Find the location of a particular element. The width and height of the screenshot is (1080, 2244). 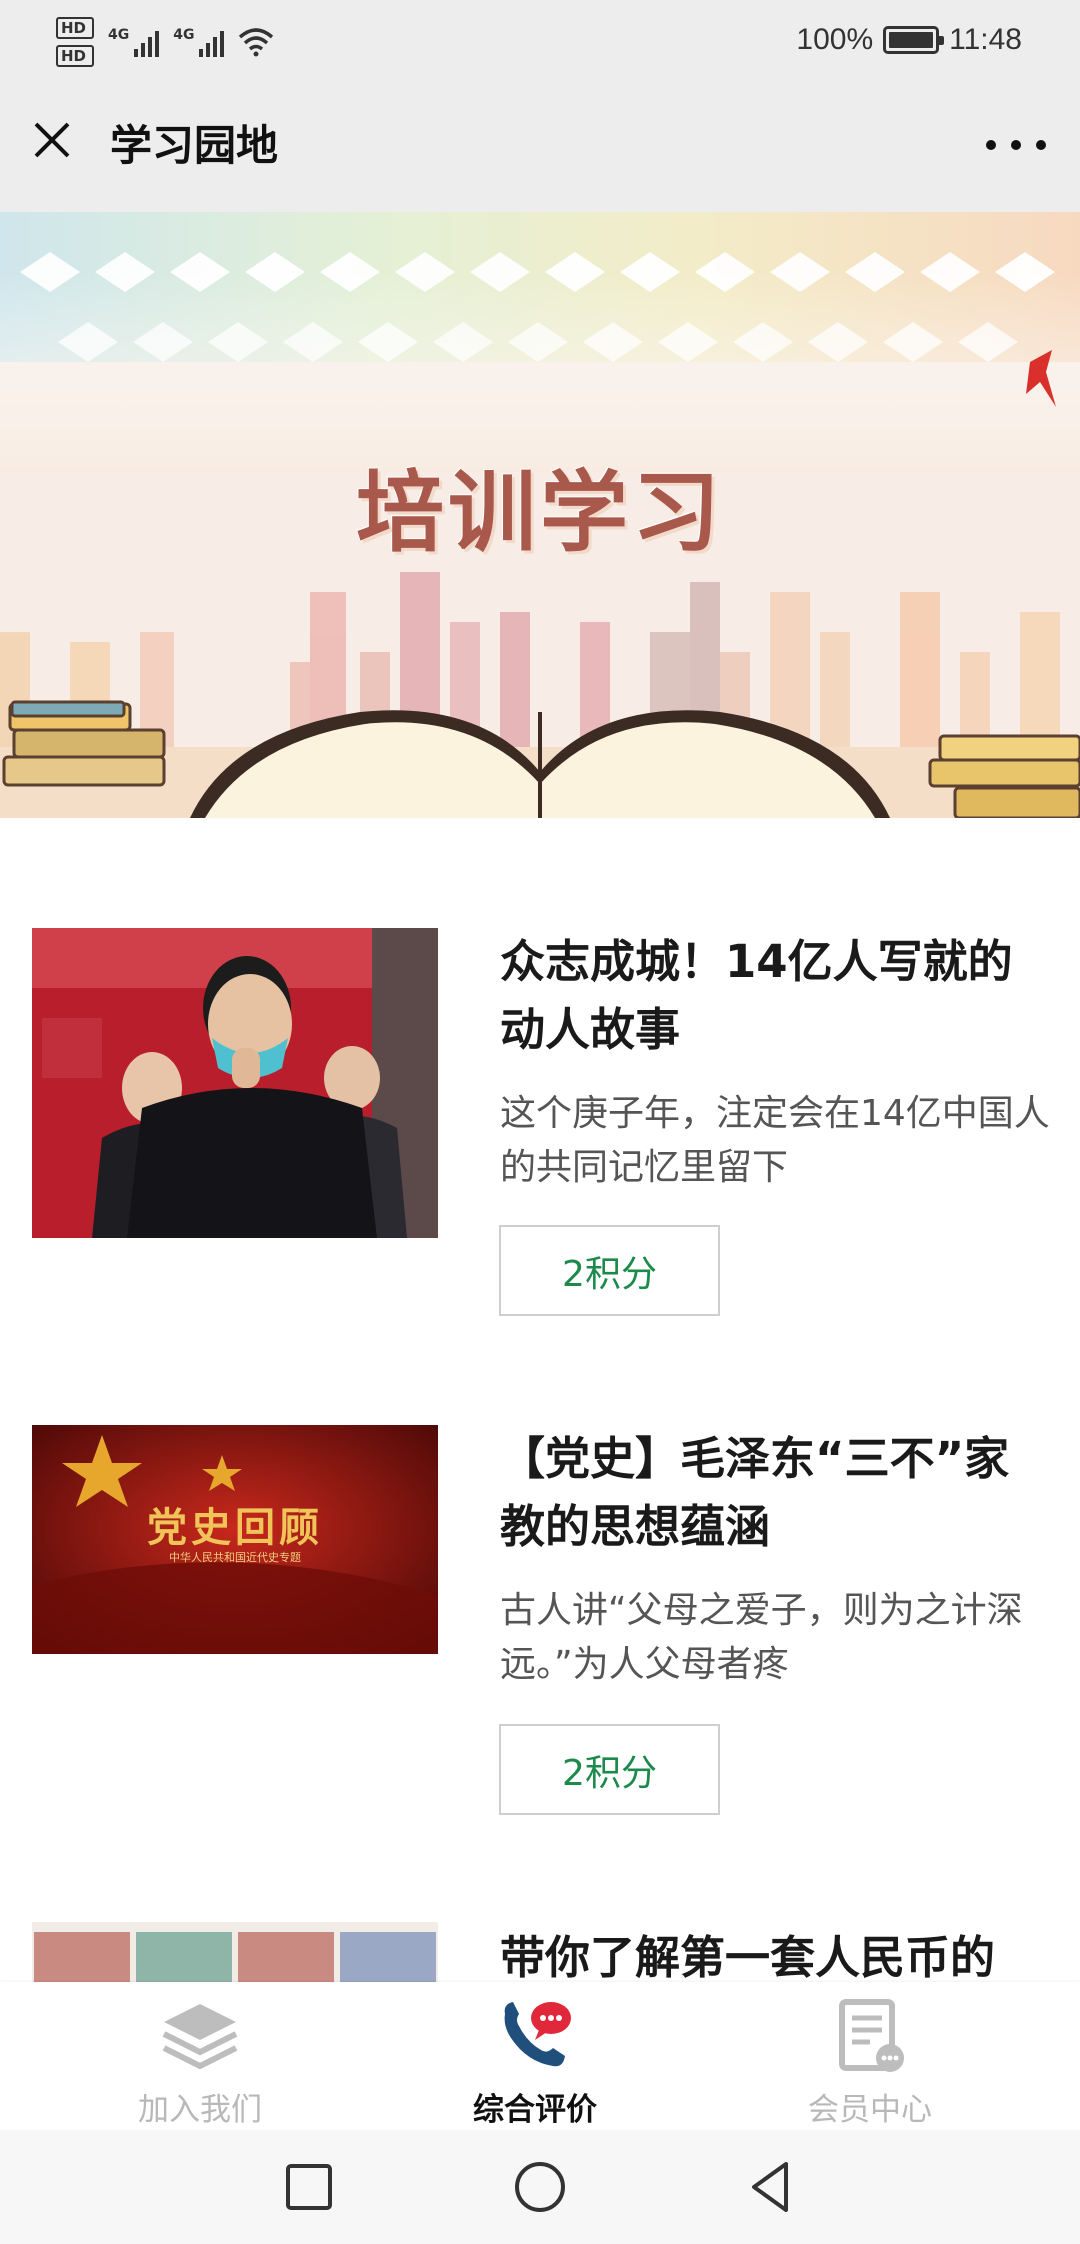

article-title: 众志成城！14亿人写就的动人故事 is located at coordinates (775, 996).